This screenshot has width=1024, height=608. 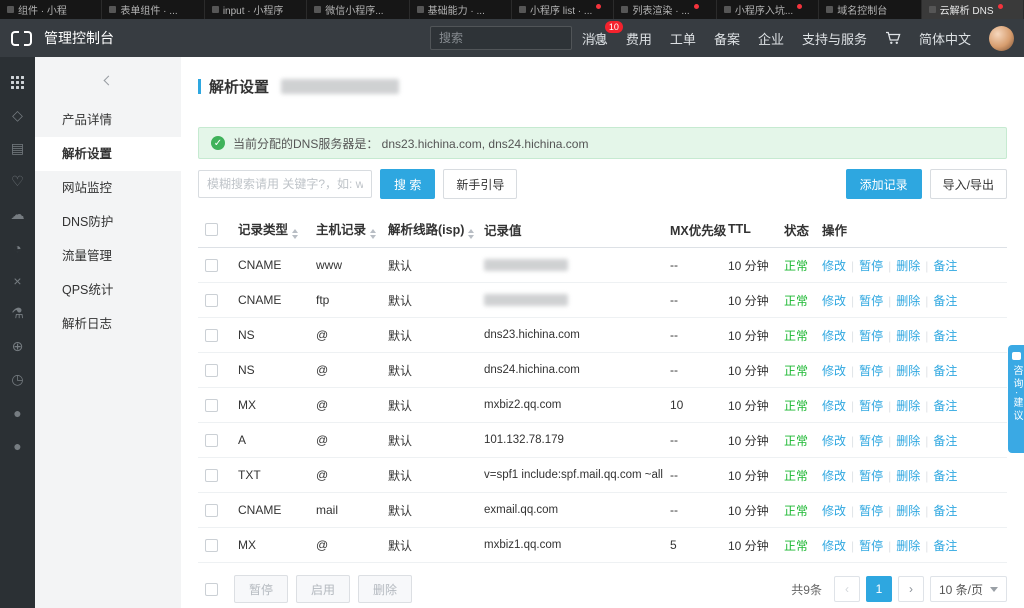 What do you see at coordinates (972, 9) in the screenshot?
I see `browser-tab: 云解析 DNS` at bounding box center [972, 9].